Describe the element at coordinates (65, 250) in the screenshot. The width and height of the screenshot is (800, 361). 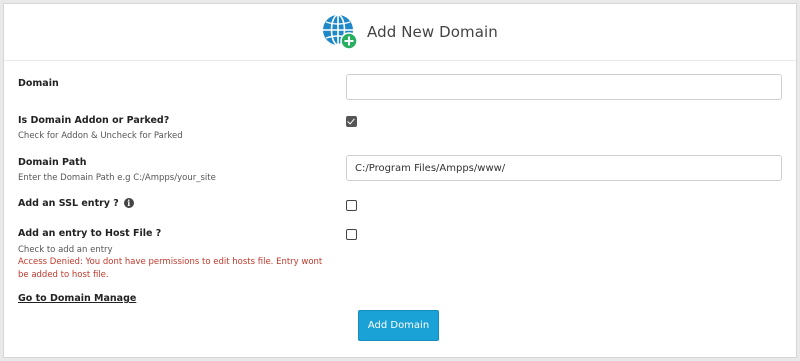
I see `hostfile-help-text: Check to add an entry` at that location.